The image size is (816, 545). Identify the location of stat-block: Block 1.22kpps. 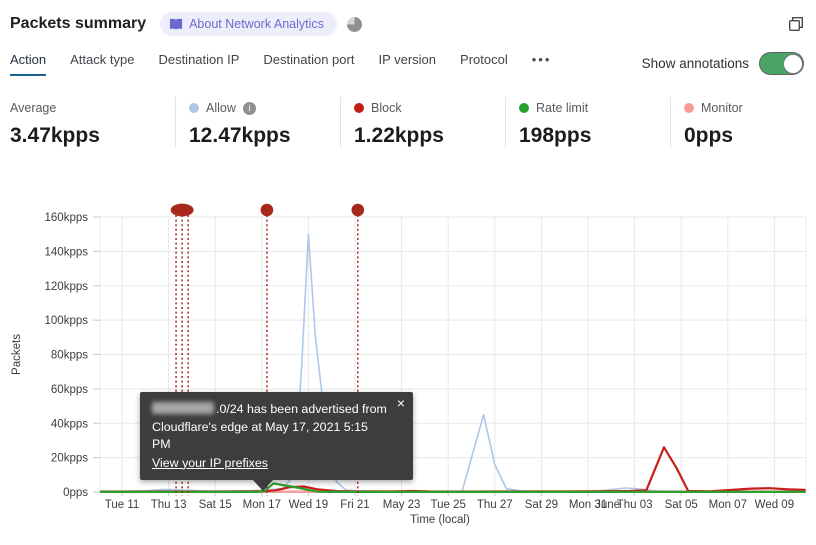
(422, 122).